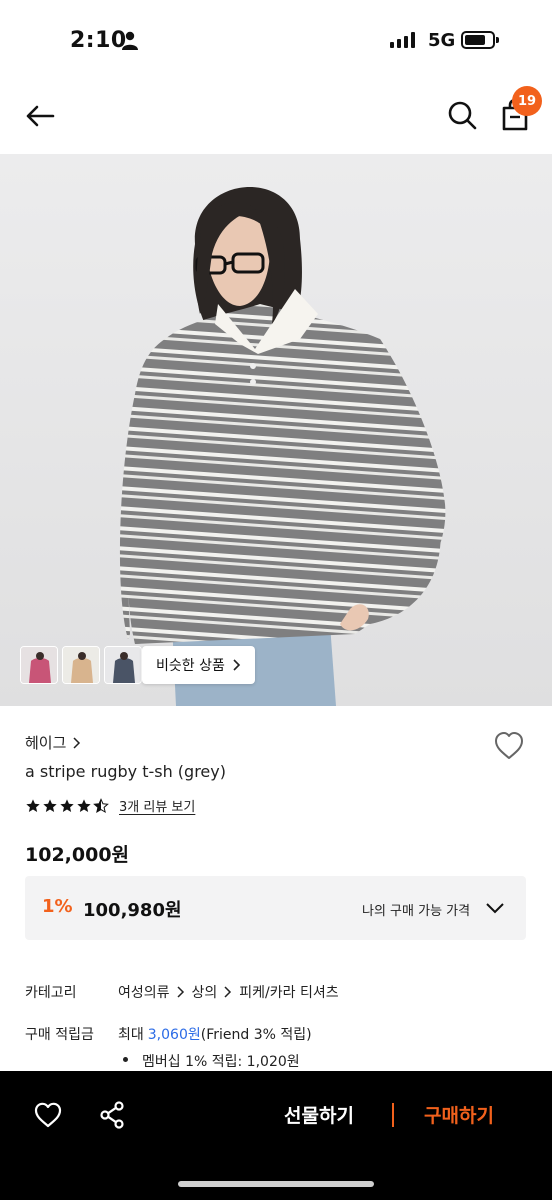 The width and height of the screenshot is (552, 1200). Describe the element at coordinates (51, 993) in the screenshot. I see `category-label: 카테고리` at that location.